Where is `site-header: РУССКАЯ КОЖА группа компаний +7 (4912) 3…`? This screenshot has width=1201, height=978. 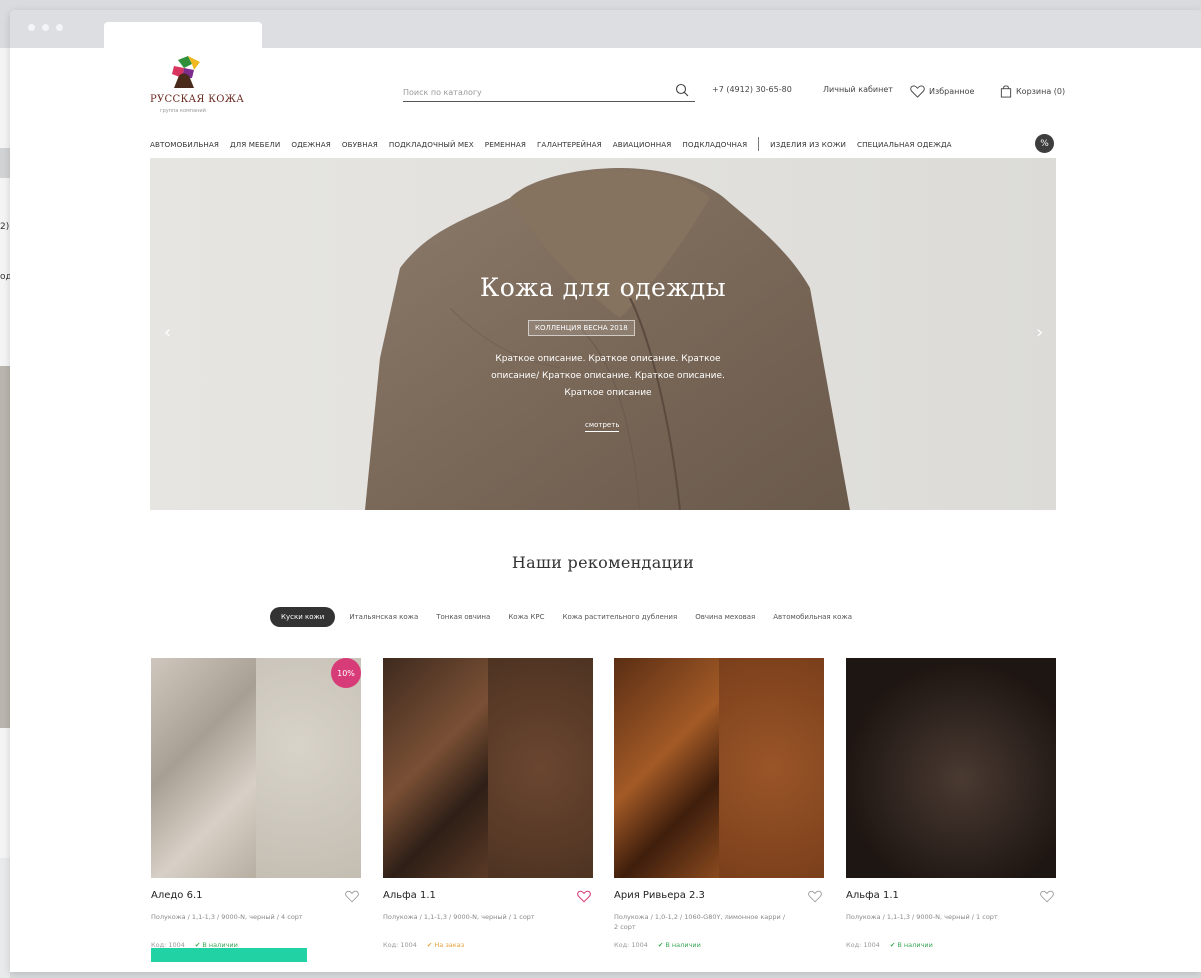 site-header: РУССКАЯ КОЖА группа компаний +7 (4912) 3… is located at coordinates (610, 83).